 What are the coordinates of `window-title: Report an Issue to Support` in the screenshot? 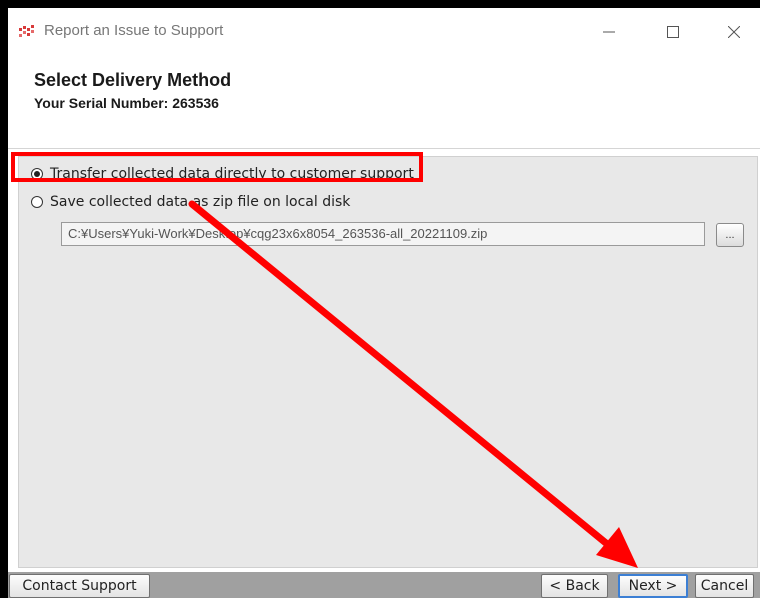 It's located at (134, 30).